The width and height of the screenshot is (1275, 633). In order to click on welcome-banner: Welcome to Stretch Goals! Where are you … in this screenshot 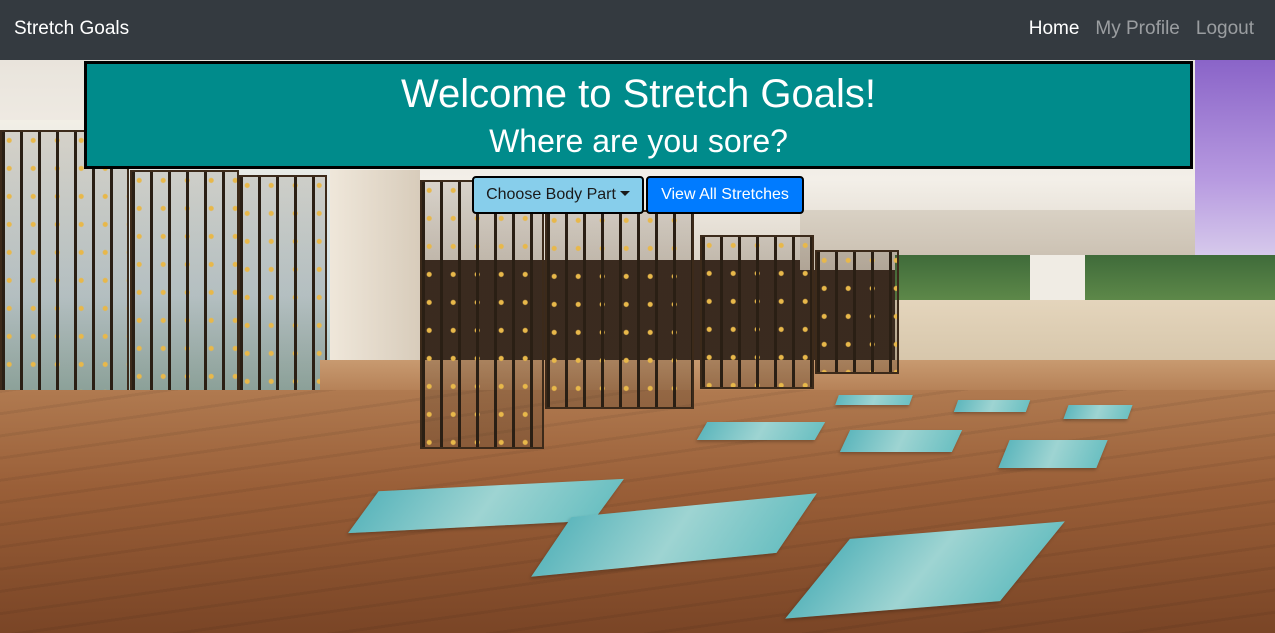, I will do `click(638, 115)`.